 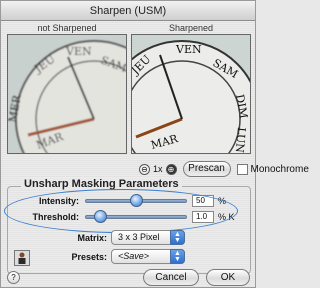 What do you see at coordinates (279, 169) in the screenshot?
I see `monochrome-label: Monochrome` at bounding box center [279, 169].